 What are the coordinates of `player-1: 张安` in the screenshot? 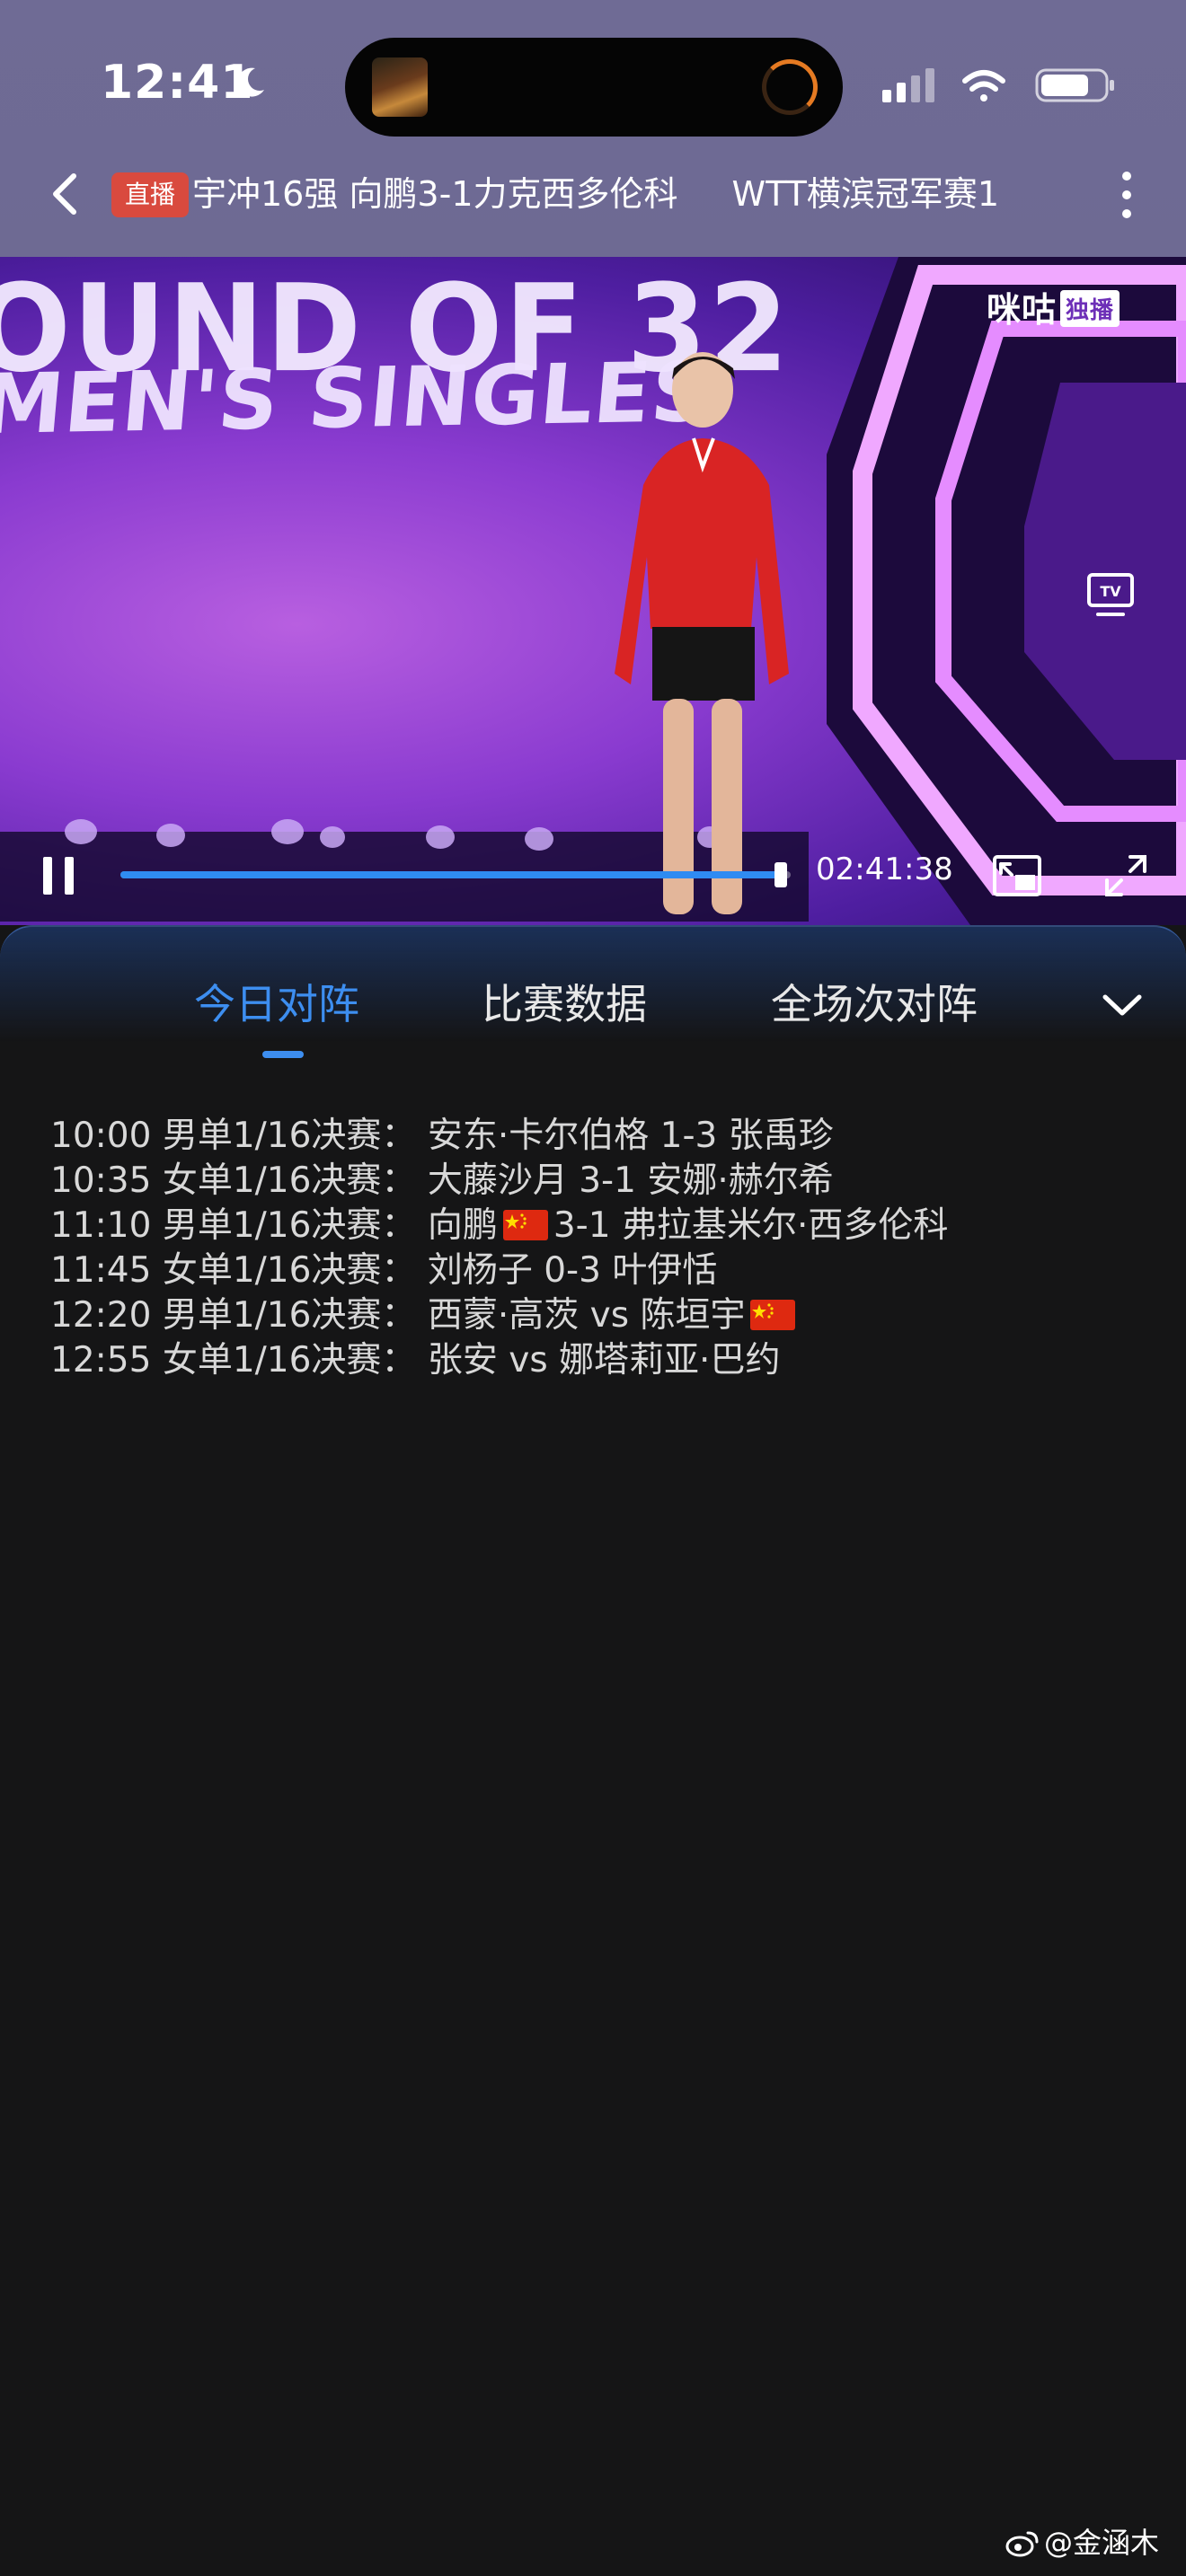 It's located at (462, 1360).